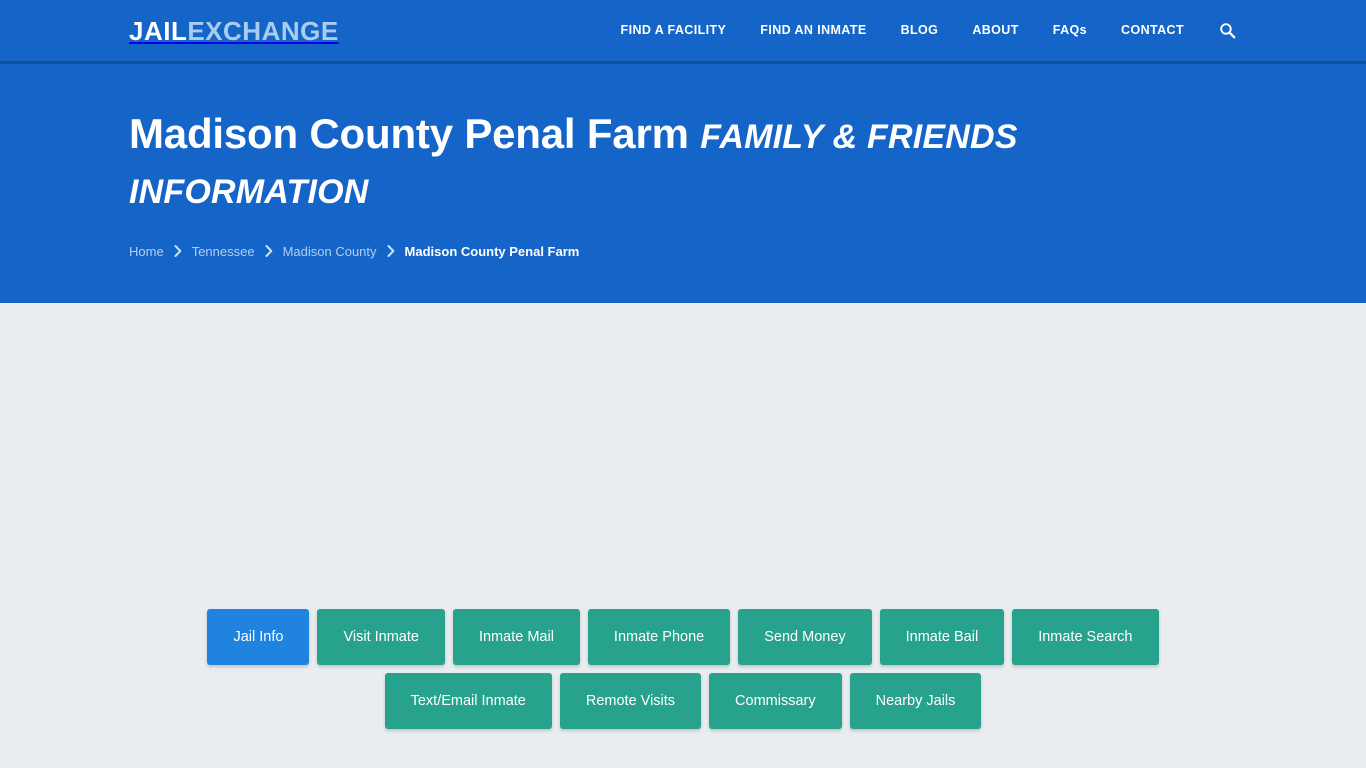 The image size is (1366, 768). I want to click on tab-nearby-jails: Nearby Jails, so click(915, 701).